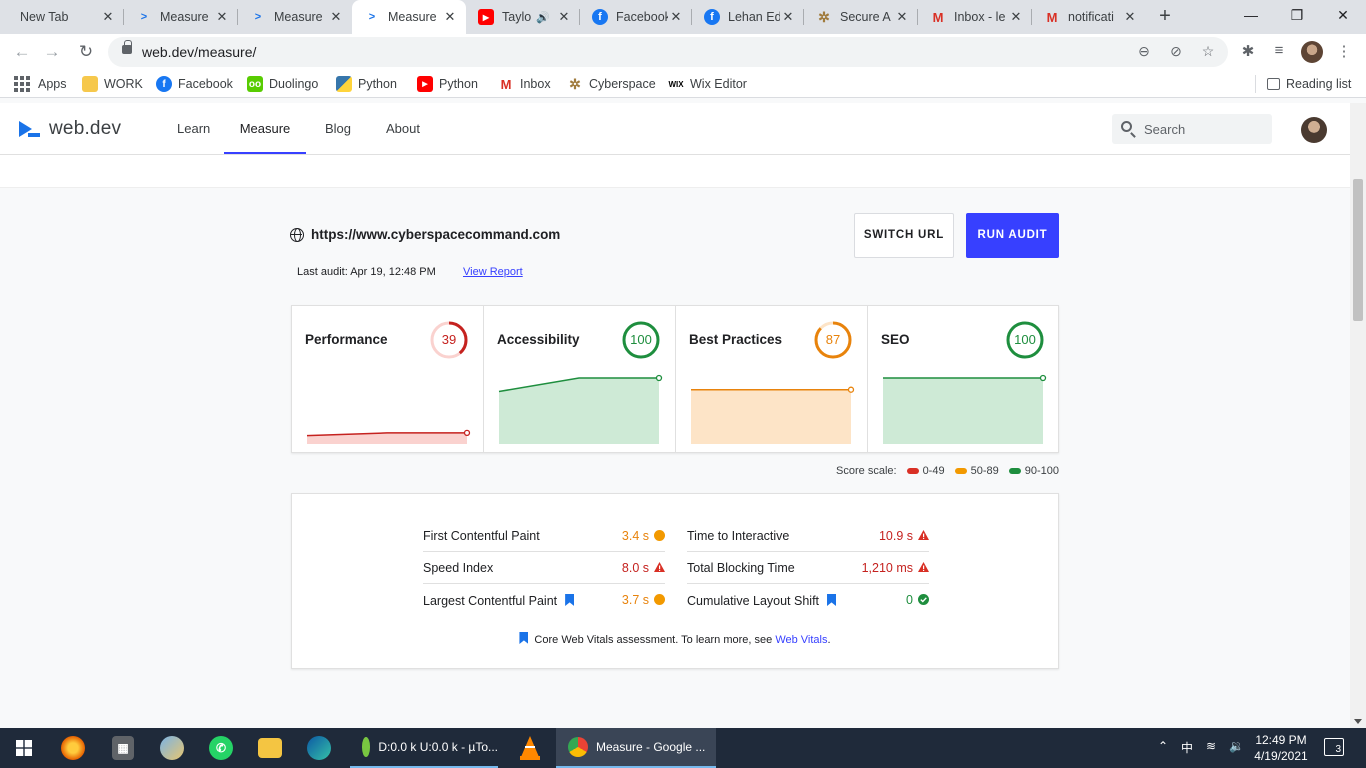 Image resolution: width=1366 pixels, height=768 pixels. Describe the element at coordinates (221, 748) in the screenshot. I see `whatsapp-icon: ✆` at that location.